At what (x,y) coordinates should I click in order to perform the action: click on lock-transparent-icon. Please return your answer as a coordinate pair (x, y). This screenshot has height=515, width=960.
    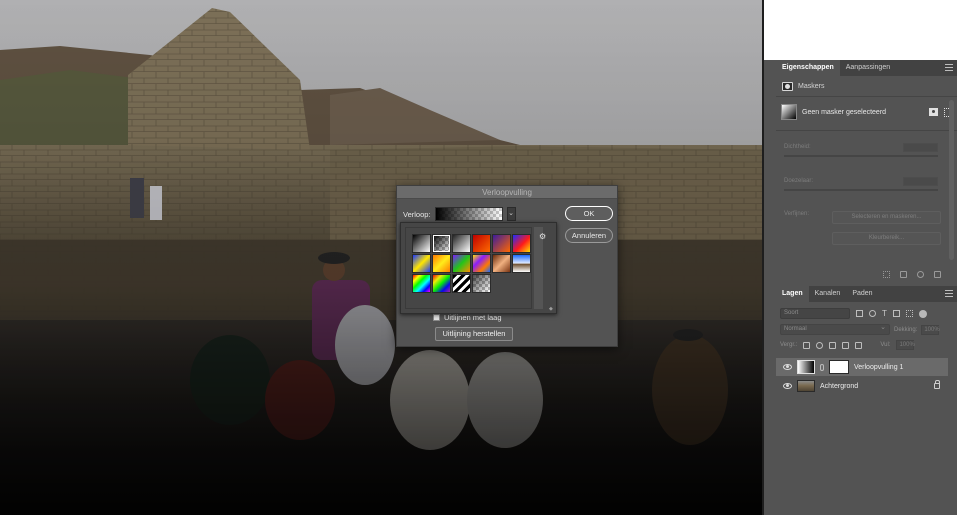
    Looking at the image, I should click on (807, 345).